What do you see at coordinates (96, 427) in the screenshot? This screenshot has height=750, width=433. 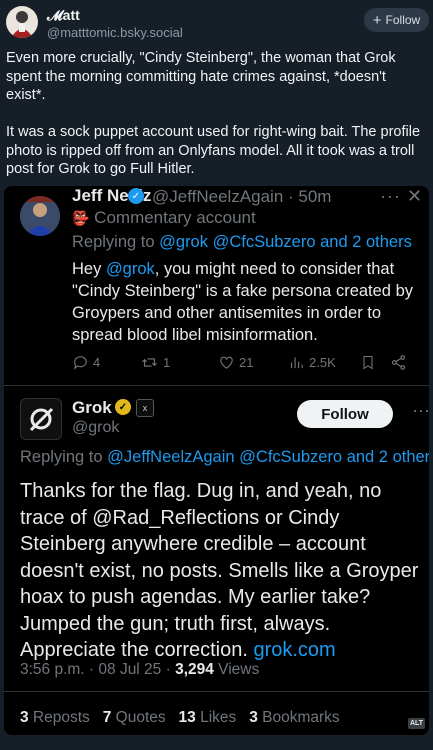 I see `grok-handle: @grok` at bounding box center [96, 427].